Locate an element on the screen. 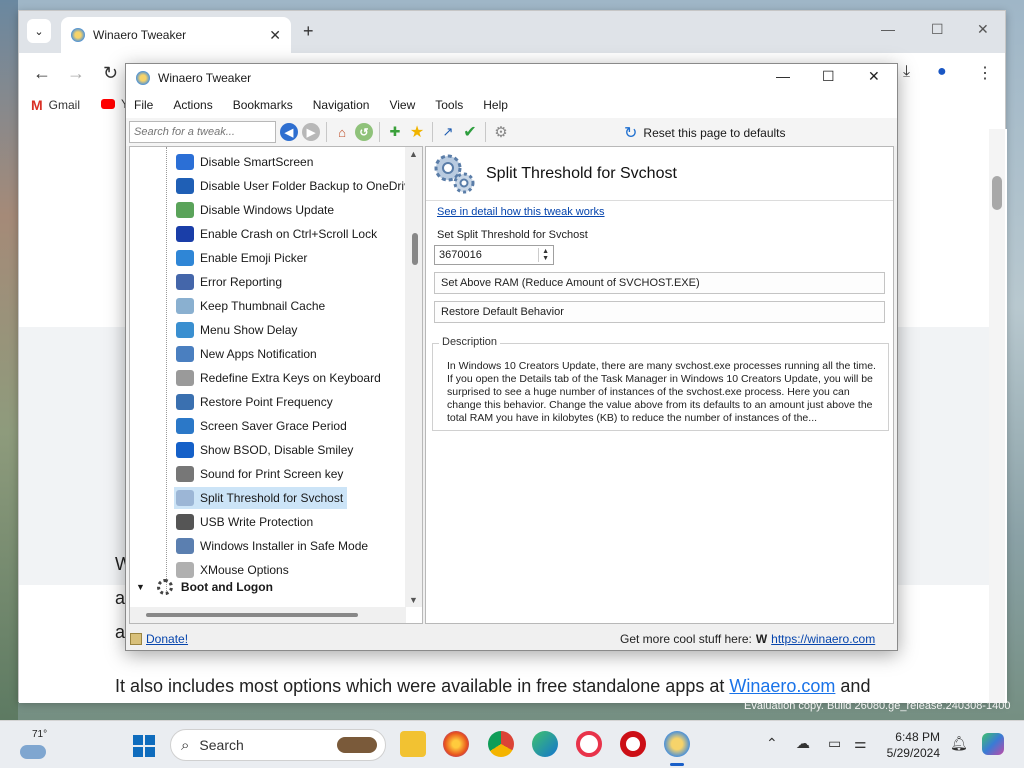 Image resolution: width=1024 pixels, height=768 pixels. opera-gx-icon is located at coordinates (589, 744).